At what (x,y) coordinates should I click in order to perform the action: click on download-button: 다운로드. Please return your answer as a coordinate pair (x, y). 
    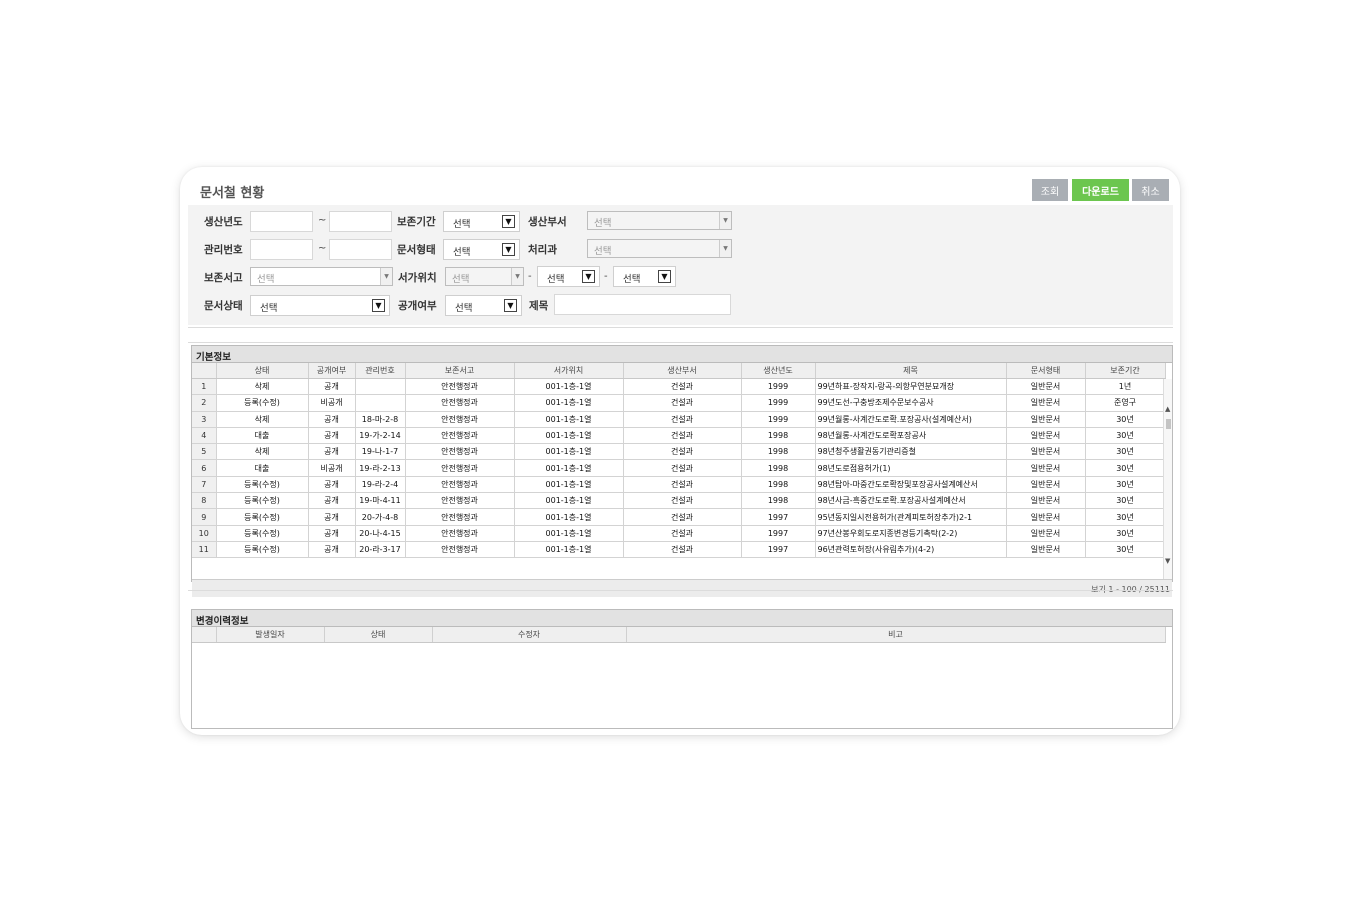
    Looking at the image, I should click on (1100, 190).